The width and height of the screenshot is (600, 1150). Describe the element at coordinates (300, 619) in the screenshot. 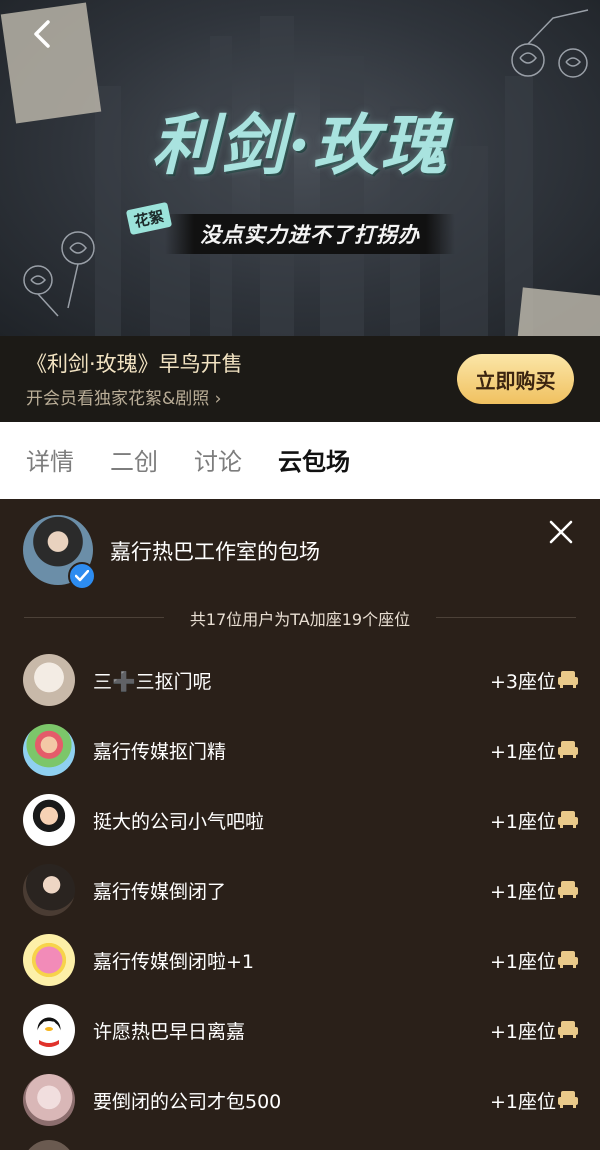

I see `seat-summary: 共17位用户为TA加座19个座位` at that location.